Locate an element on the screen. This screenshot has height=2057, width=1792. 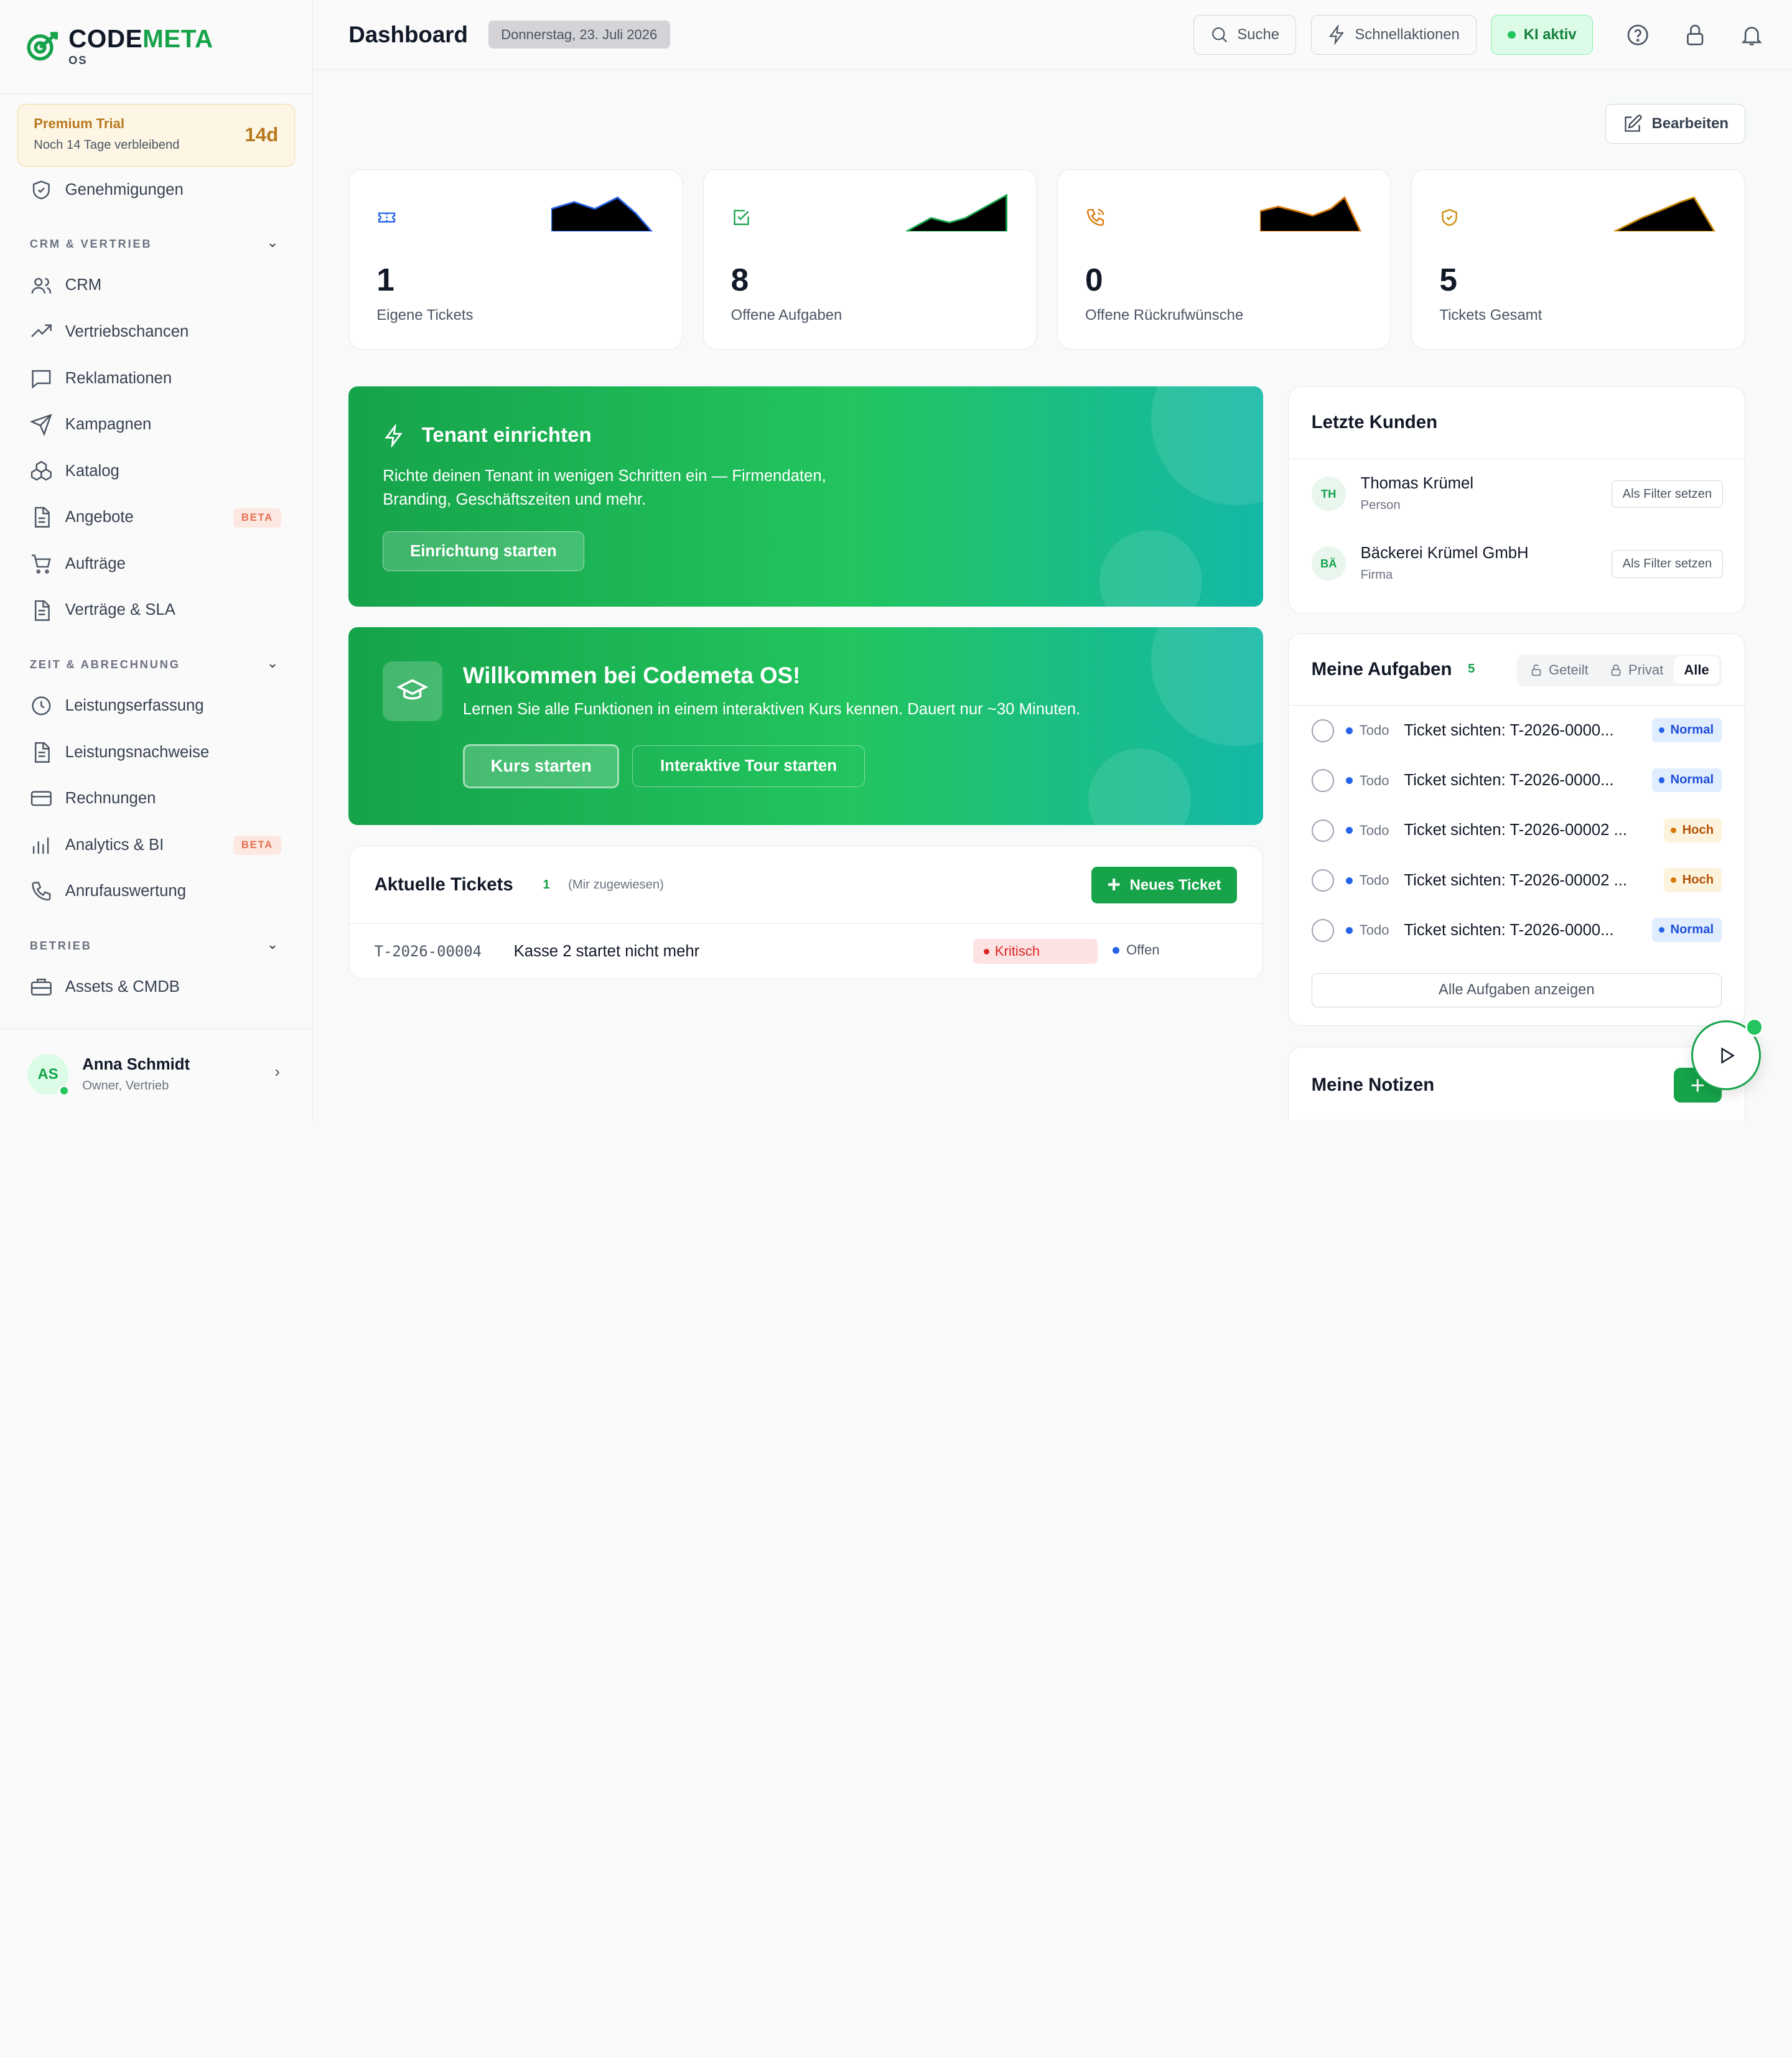
file-icon is located at coordinates (42, 517).